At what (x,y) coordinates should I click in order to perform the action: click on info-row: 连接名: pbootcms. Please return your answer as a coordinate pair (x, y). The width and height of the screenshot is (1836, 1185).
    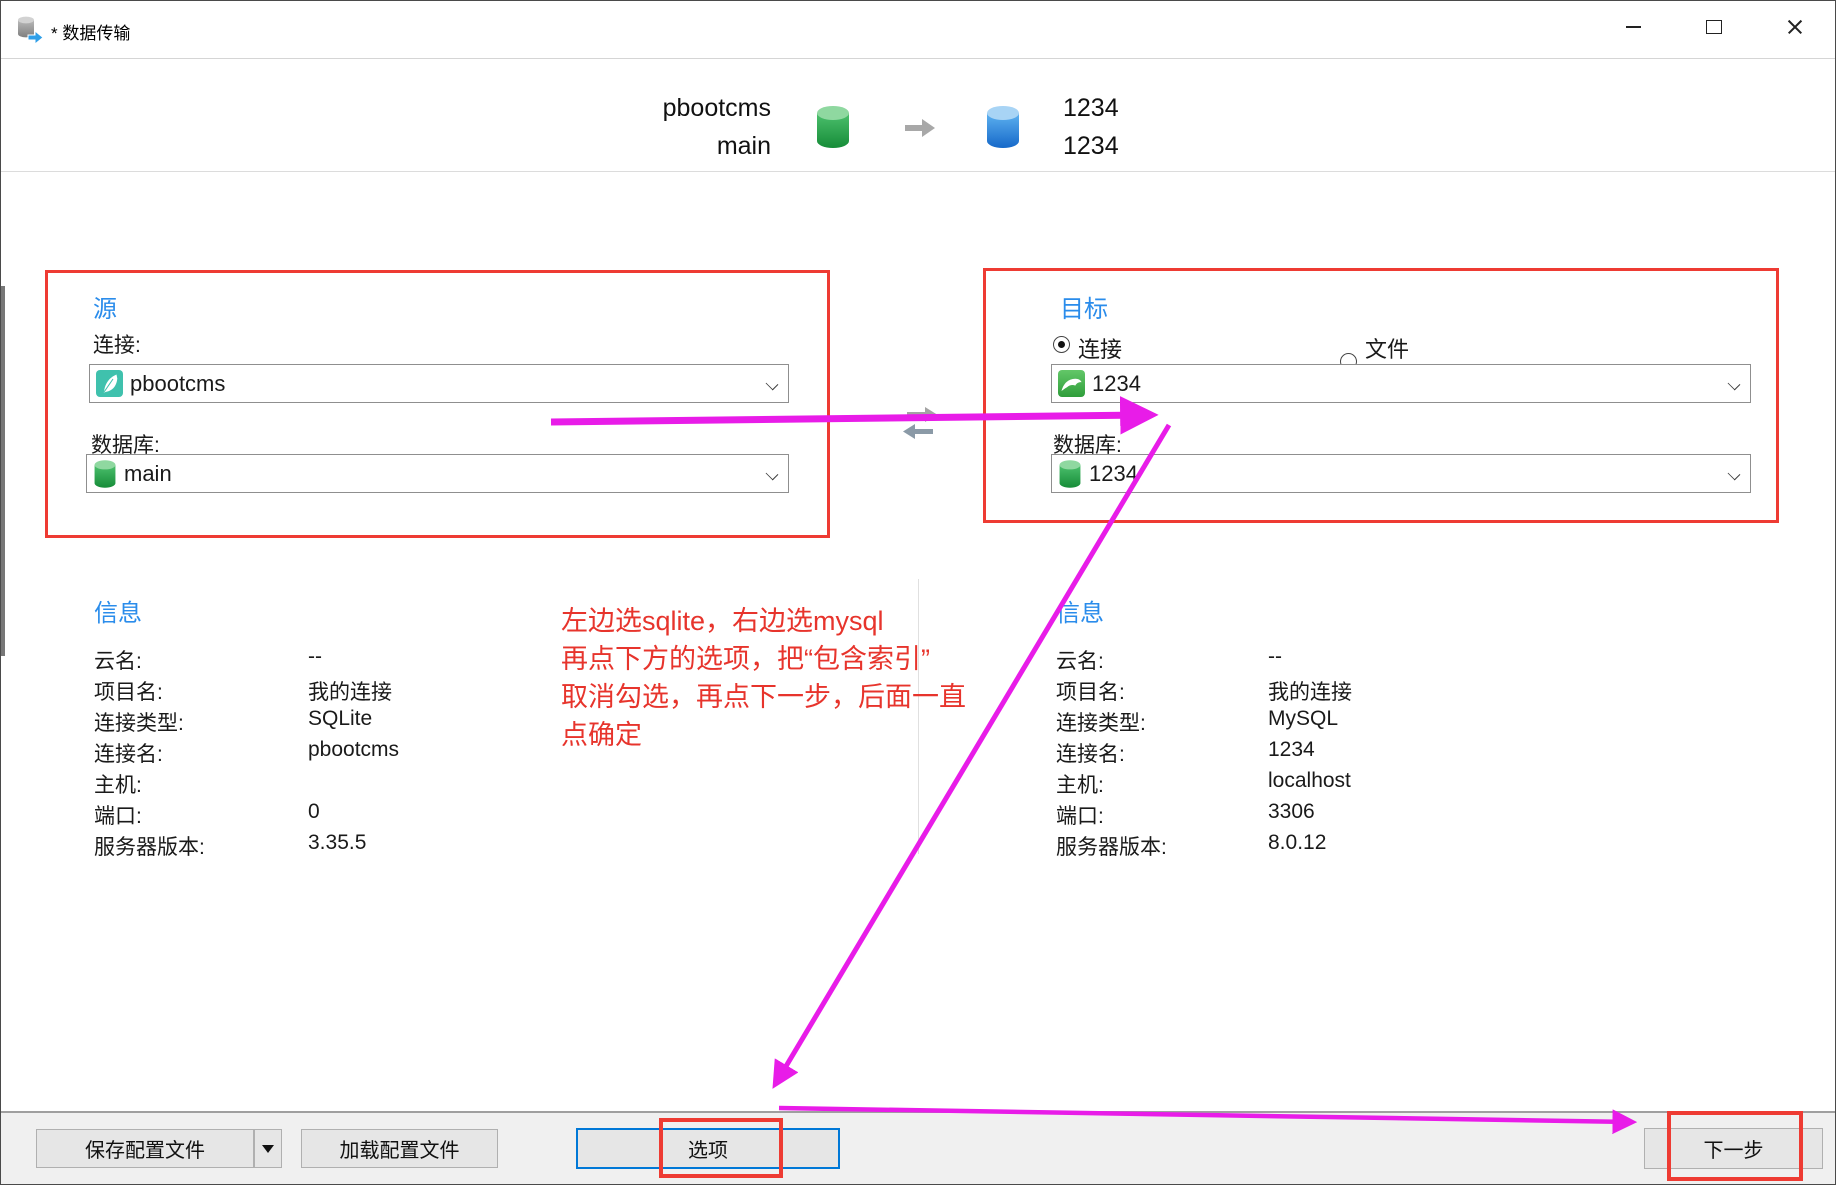
    Looking at the image, I should click on (246, 753).